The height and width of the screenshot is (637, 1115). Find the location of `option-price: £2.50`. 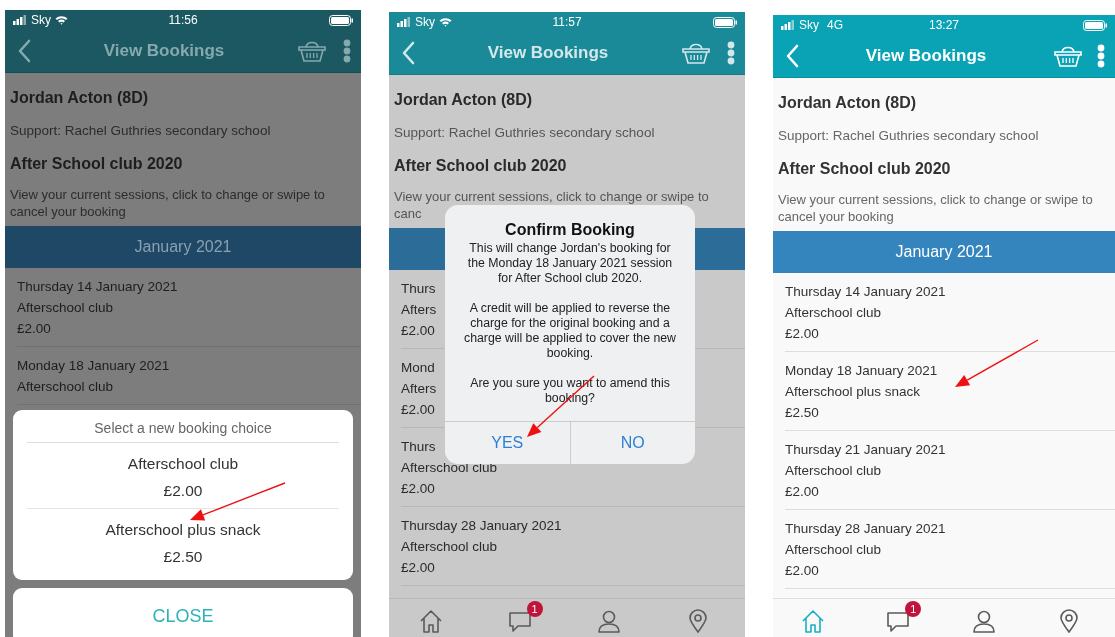

option-price: £2.50 is located at coordinates (183, 556).